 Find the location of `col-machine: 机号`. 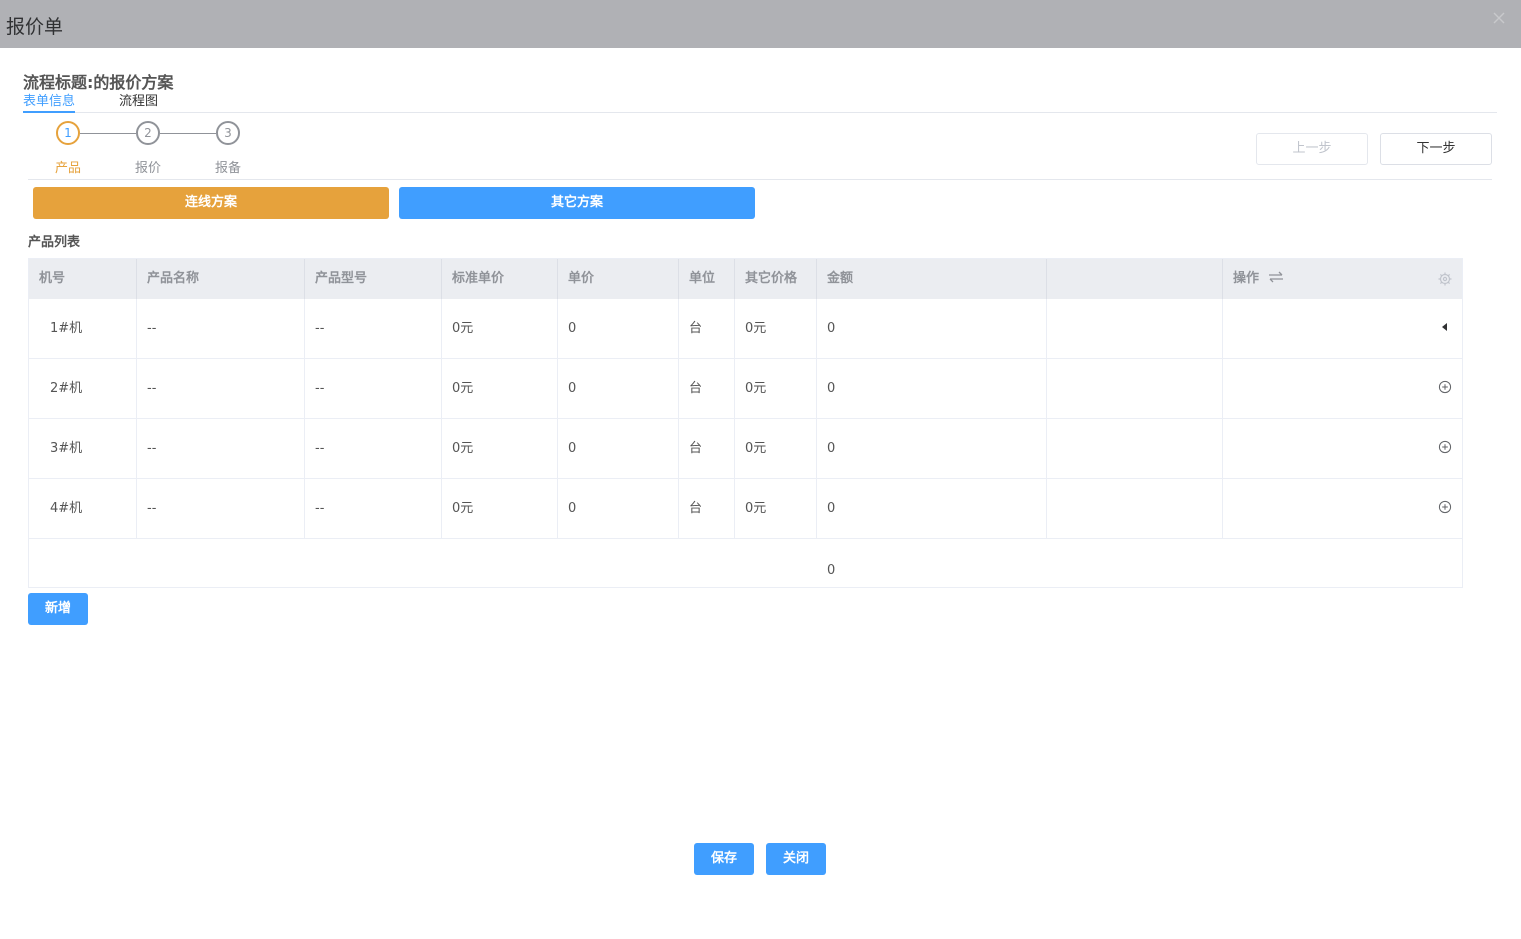

col-machine: 机号 is located at coordinates (83, 279).